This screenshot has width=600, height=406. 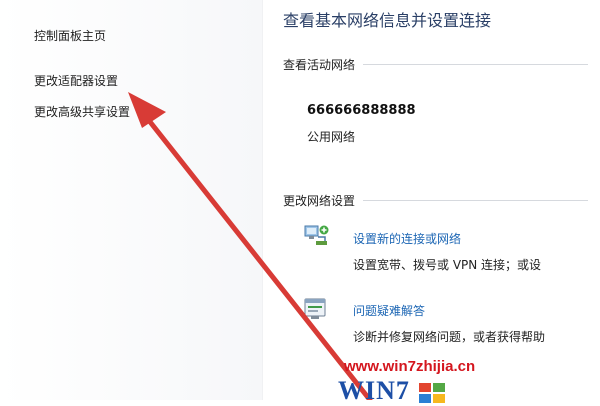 What do you see at coordinates (82, 111) in the screenshot?
I see `sidebar-item-advanced-sharing-settings: 更改高级共享设置` at bounding box center [82, 111].